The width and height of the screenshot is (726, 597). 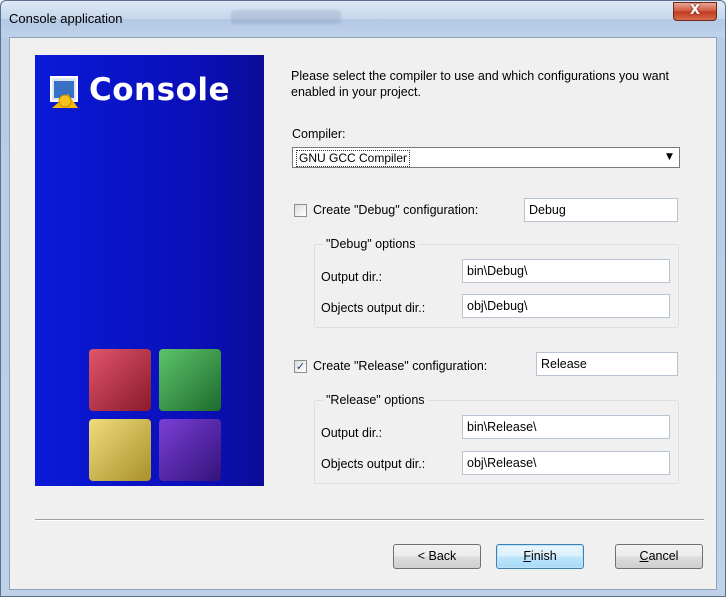 What do you see at coordinates (64, 92) in the screenshot?
I see `app-icon` at bounding box center [64, 92].